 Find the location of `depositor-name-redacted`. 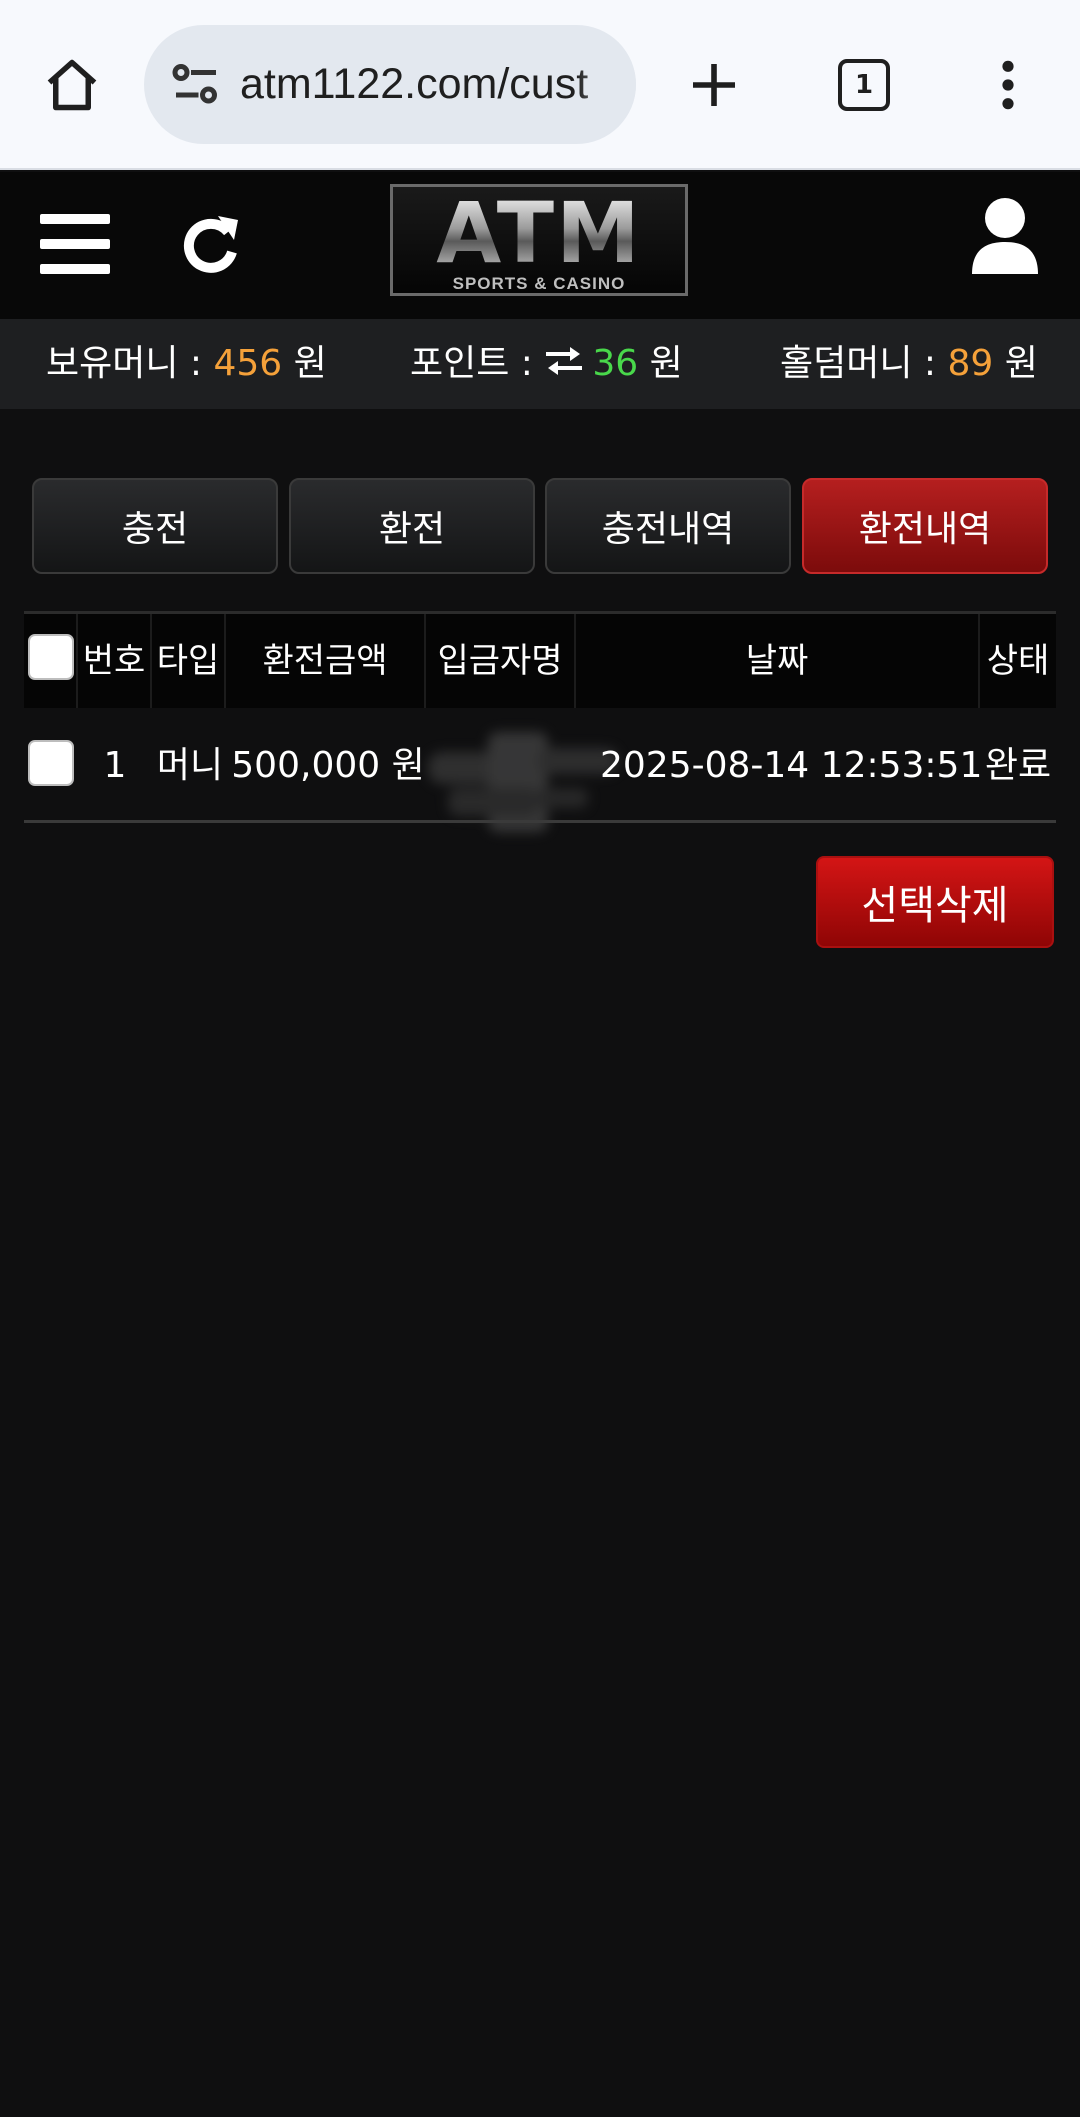

depositor-name-redacted is located at coordinates (527, 788).